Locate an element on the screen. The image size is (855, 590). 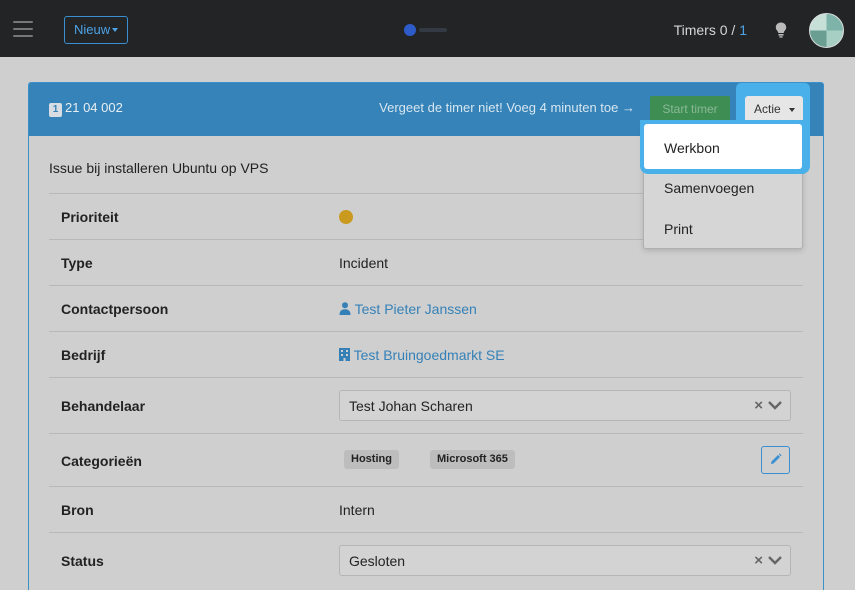
action-button: Actie is located at coordinates (774, 109).